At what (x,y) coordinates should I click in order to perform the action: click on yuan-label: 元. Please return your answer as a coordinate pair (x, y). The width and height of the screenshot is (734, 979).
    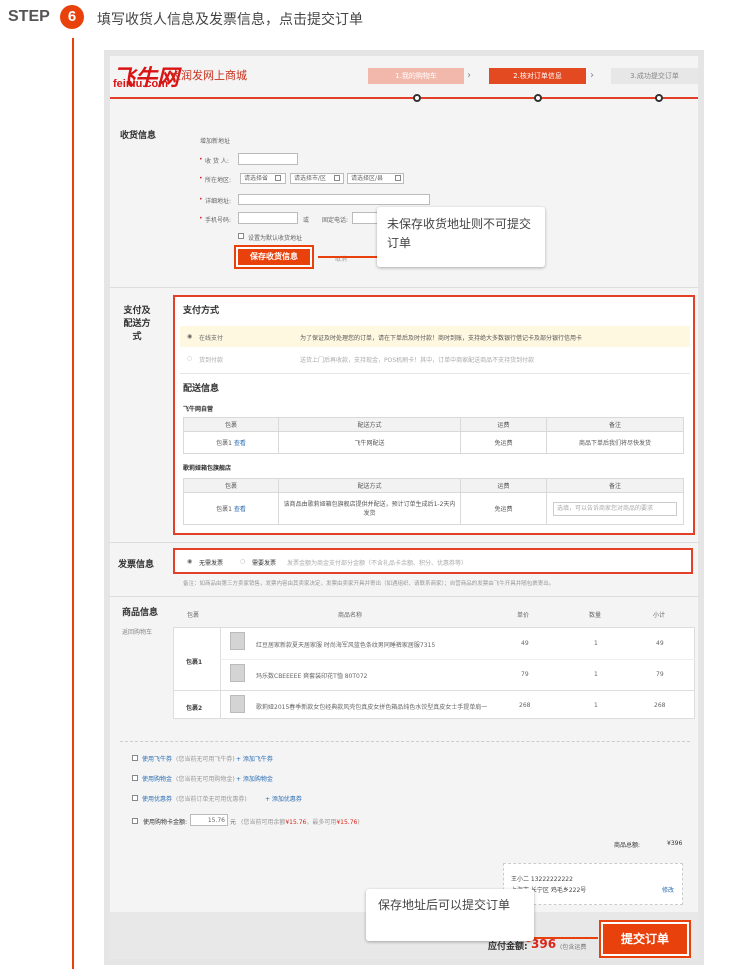
    Looking at the image, I should click on (233, 822).